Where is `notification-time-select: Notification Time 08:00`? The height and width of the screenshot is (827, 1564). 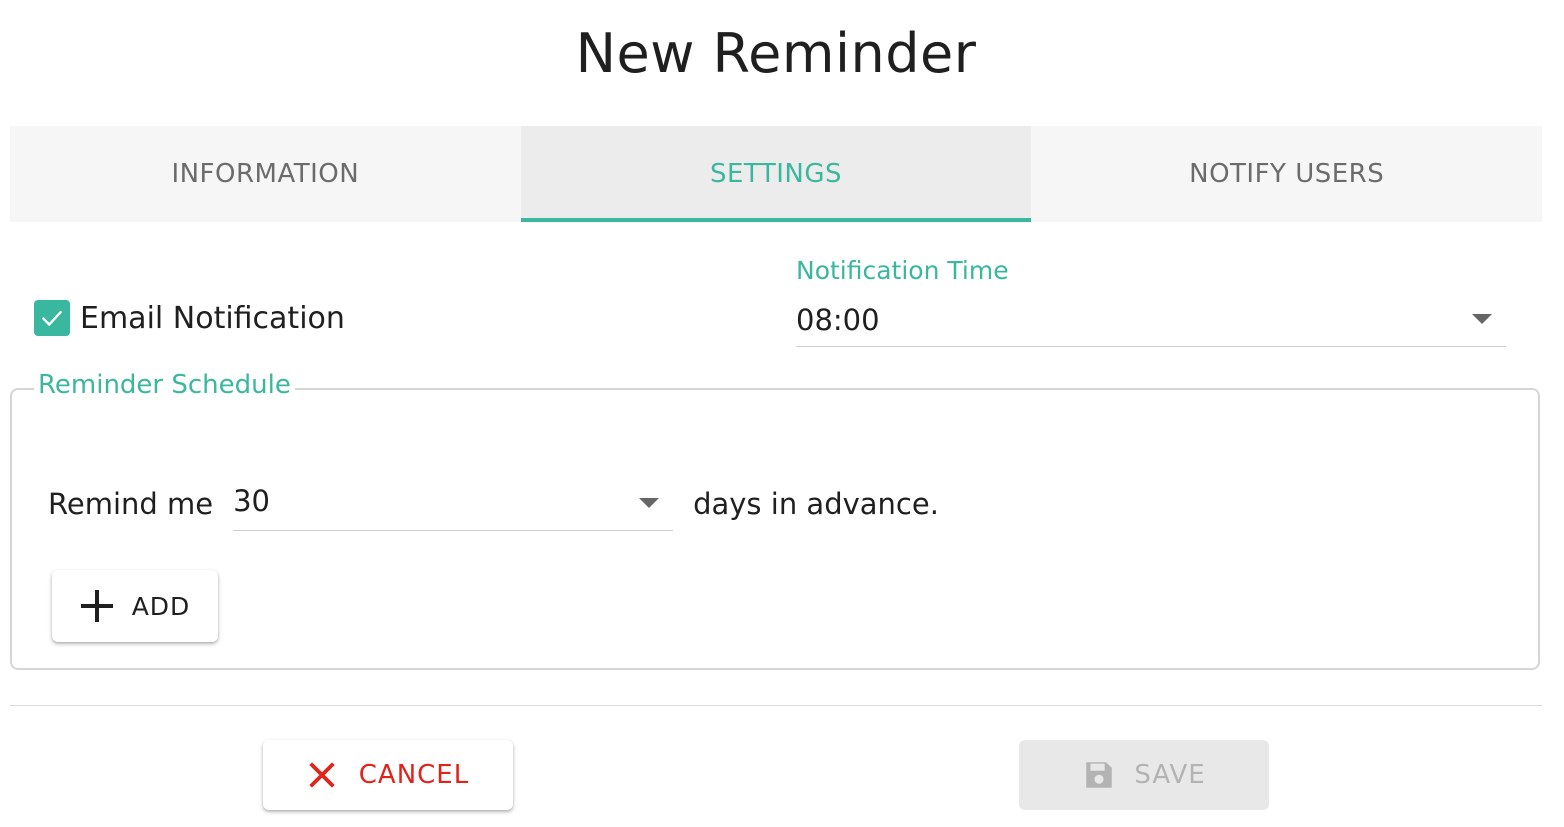
notification-time-select: Notification Time 08:00 is located at coordinates (1151, 302).